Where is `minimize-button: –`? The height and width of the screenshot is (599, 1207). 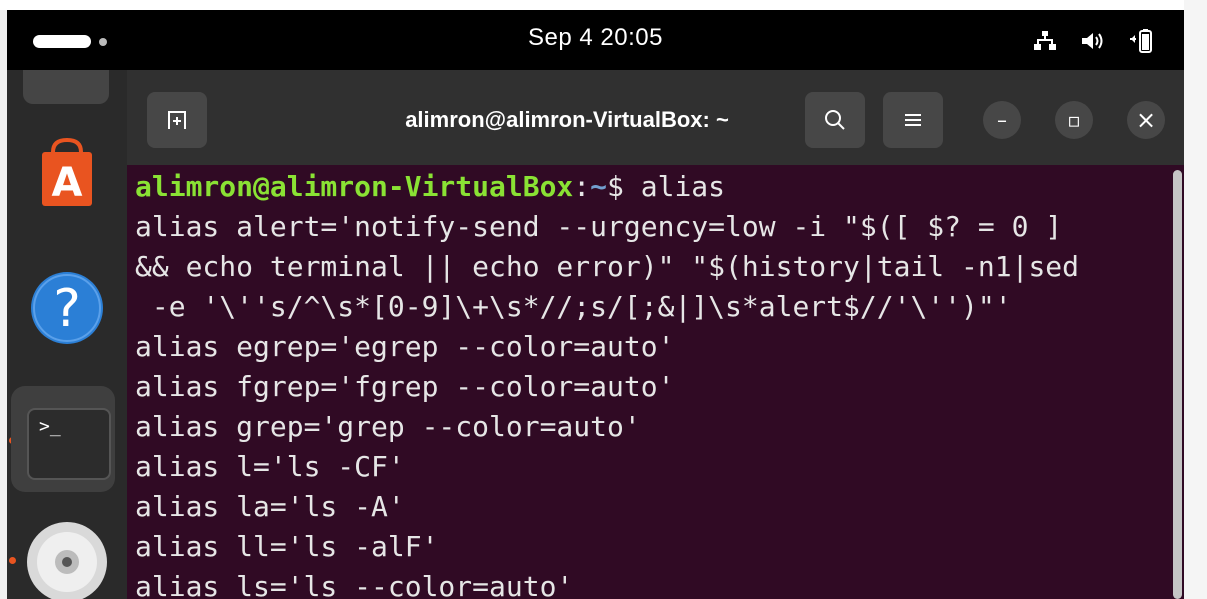 minimize-button: – is located at coordinates (1002, 120).